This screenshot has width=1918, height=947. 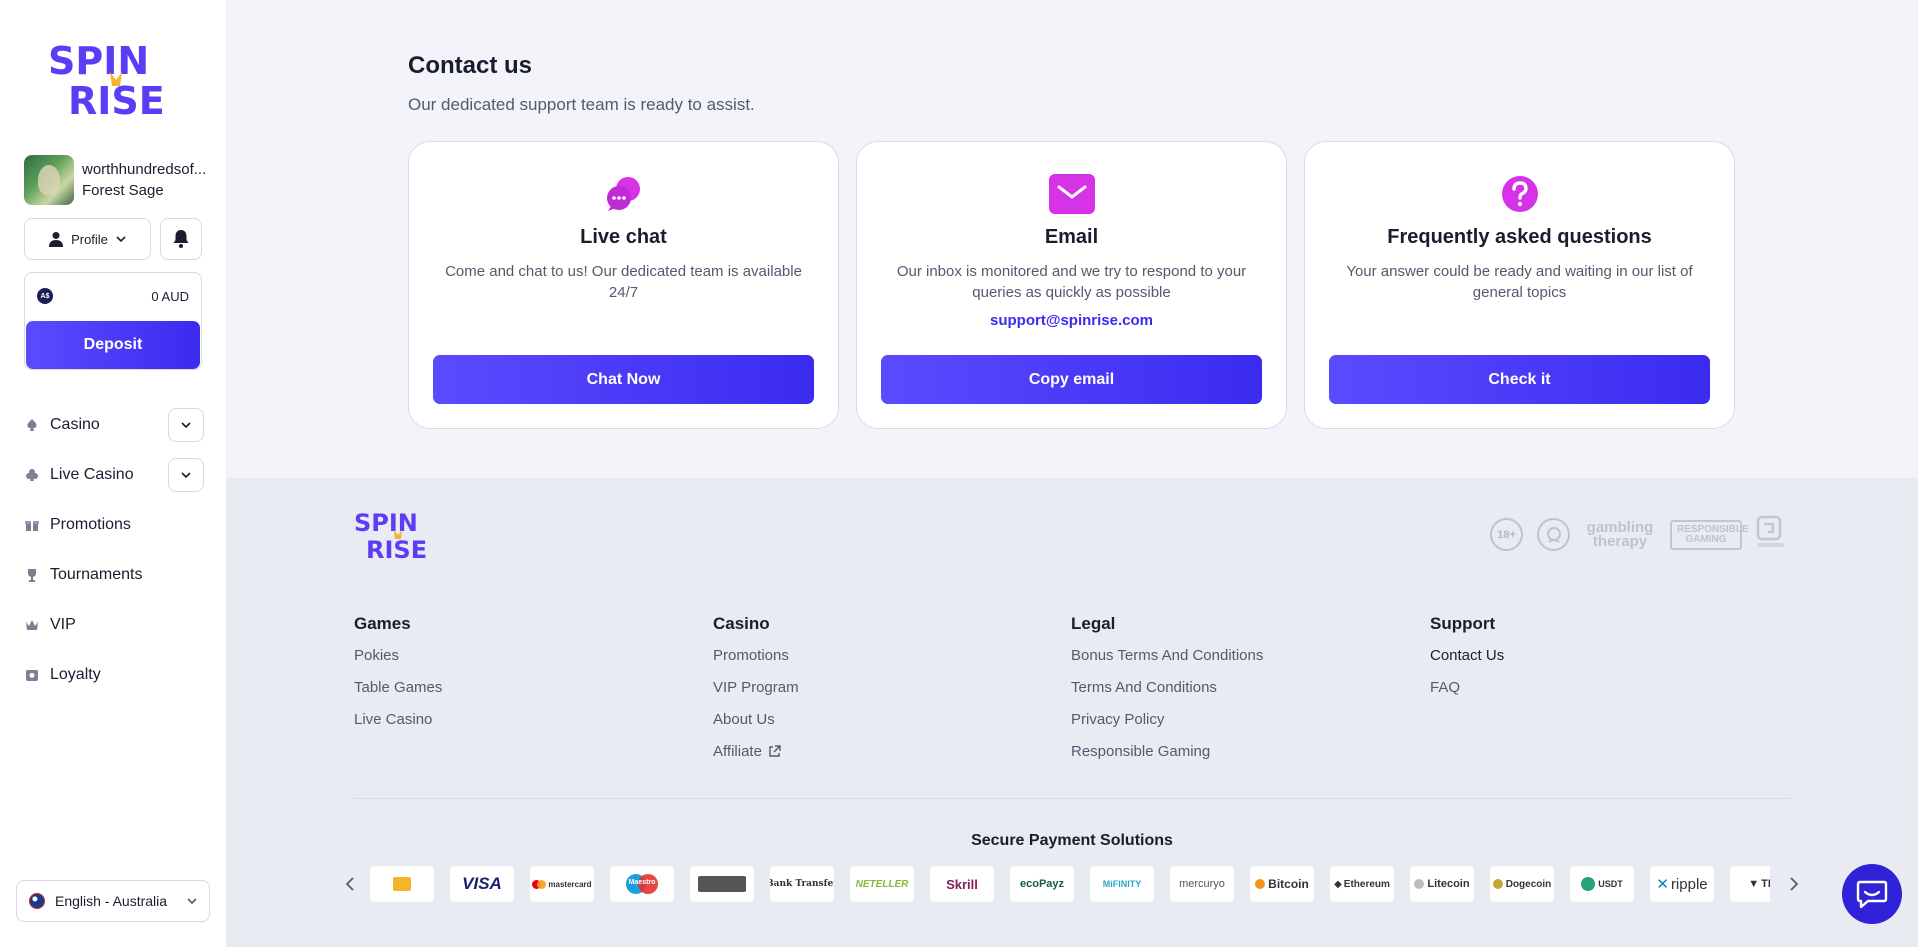 I want to click on footer-link: Pokies, so click(x=524, y=662).